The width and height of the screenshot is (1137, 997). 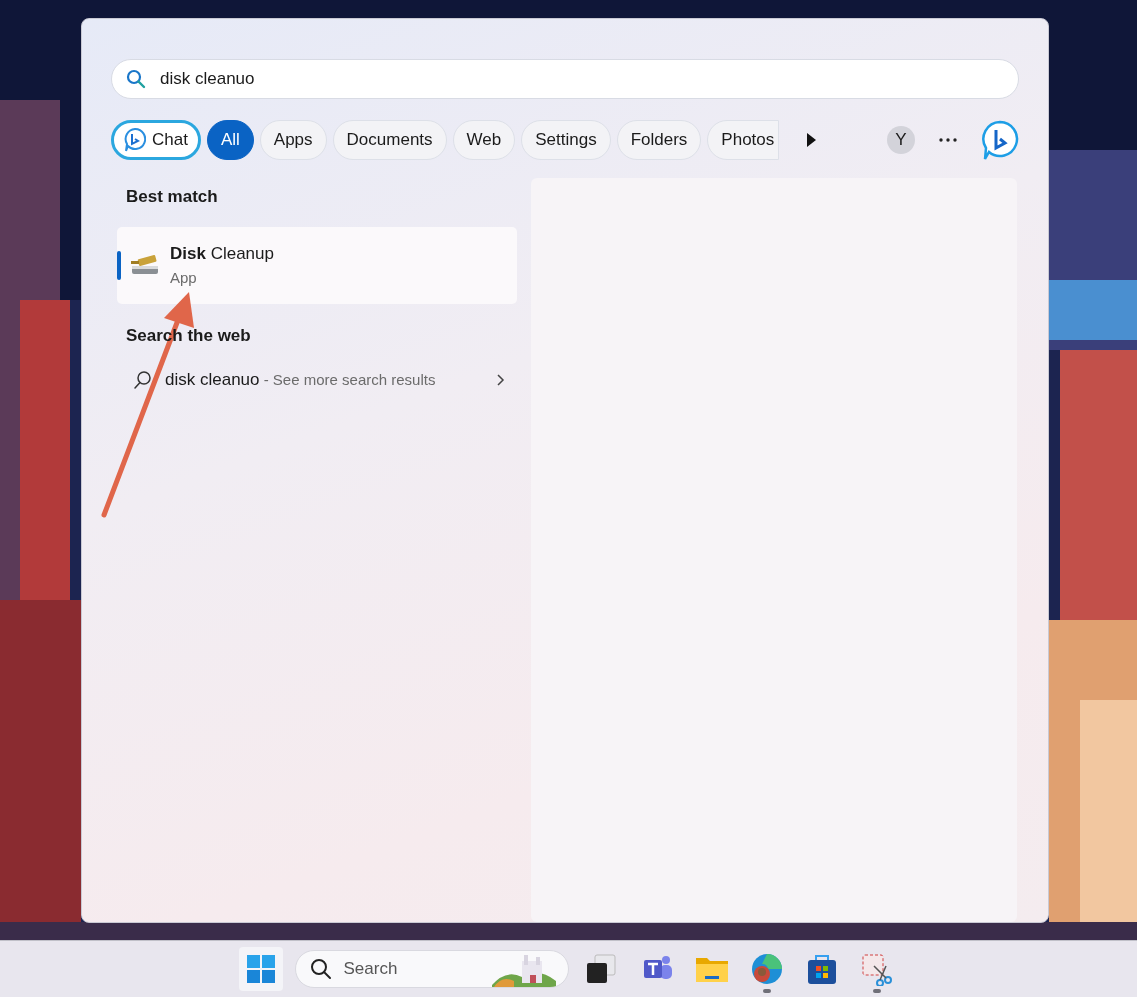 I want to click on chevron-icon, so click(x=500, y=380).